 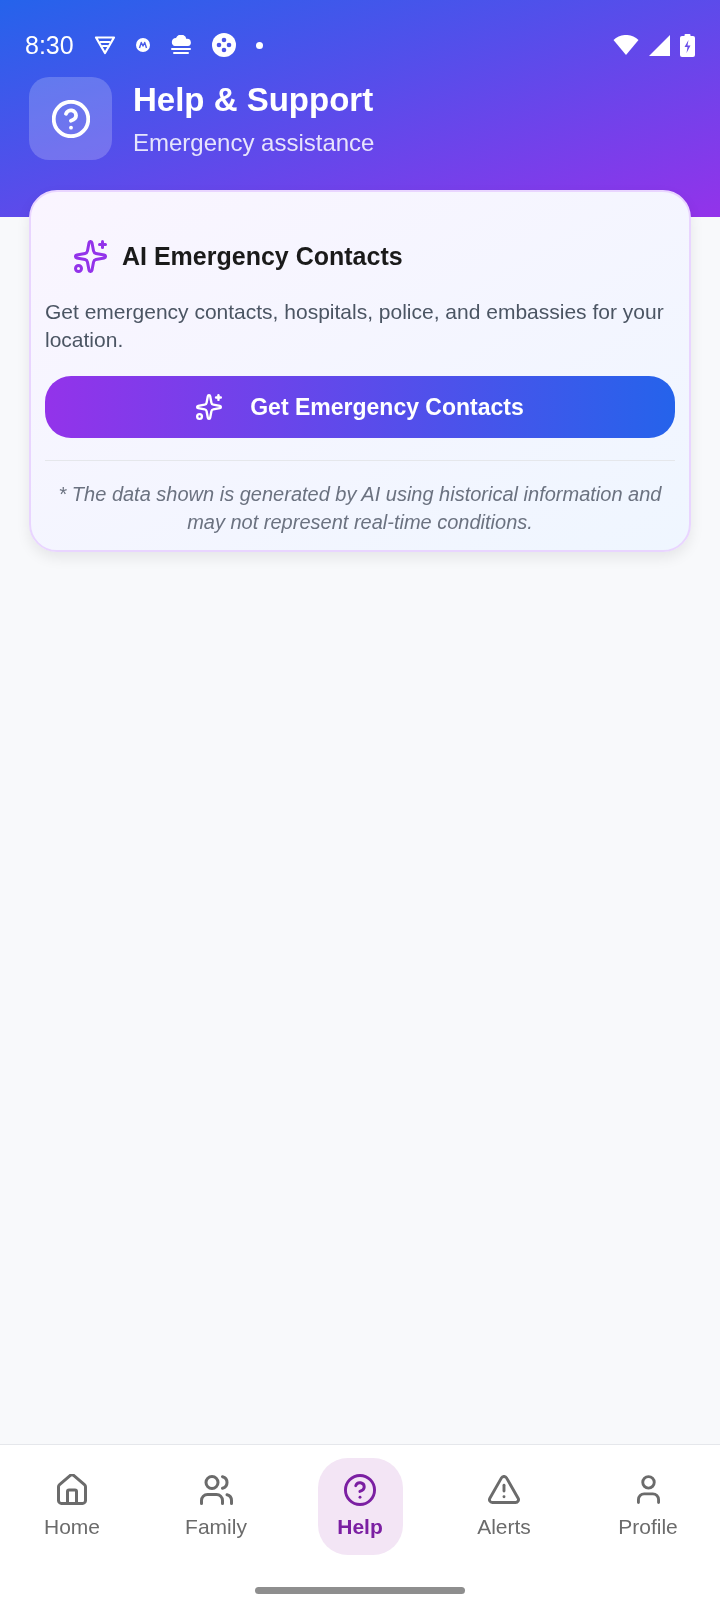 I want to click on nav-item: Profile, so click(x=648, y=1506).